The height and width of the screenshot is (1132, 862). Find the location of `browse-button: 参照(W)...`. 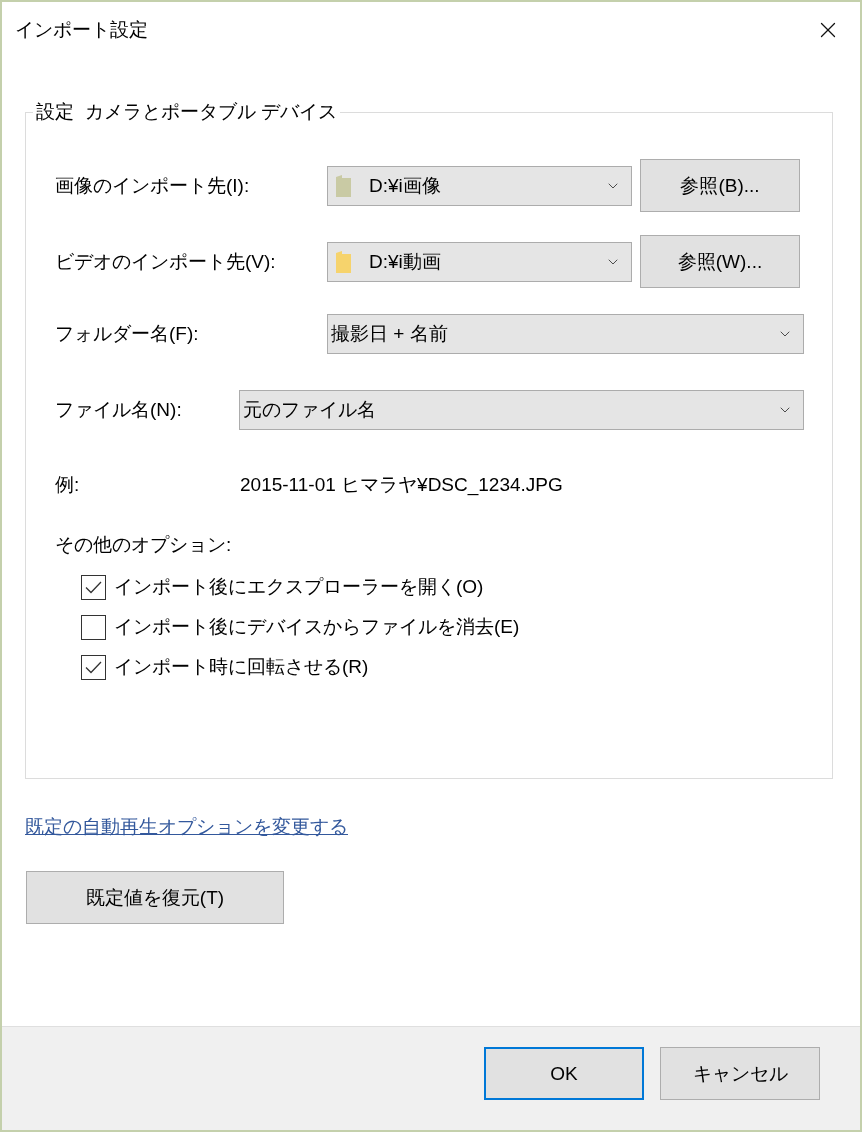

browse-button: 参照(W)... is located at coordinates (720, 261).